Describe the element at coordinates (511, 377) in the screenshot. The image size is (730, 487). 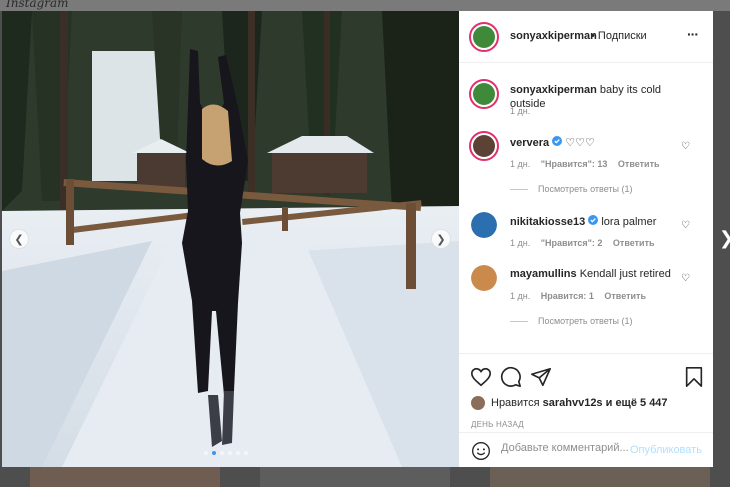
I see `comment-bubble-icon` at that location.